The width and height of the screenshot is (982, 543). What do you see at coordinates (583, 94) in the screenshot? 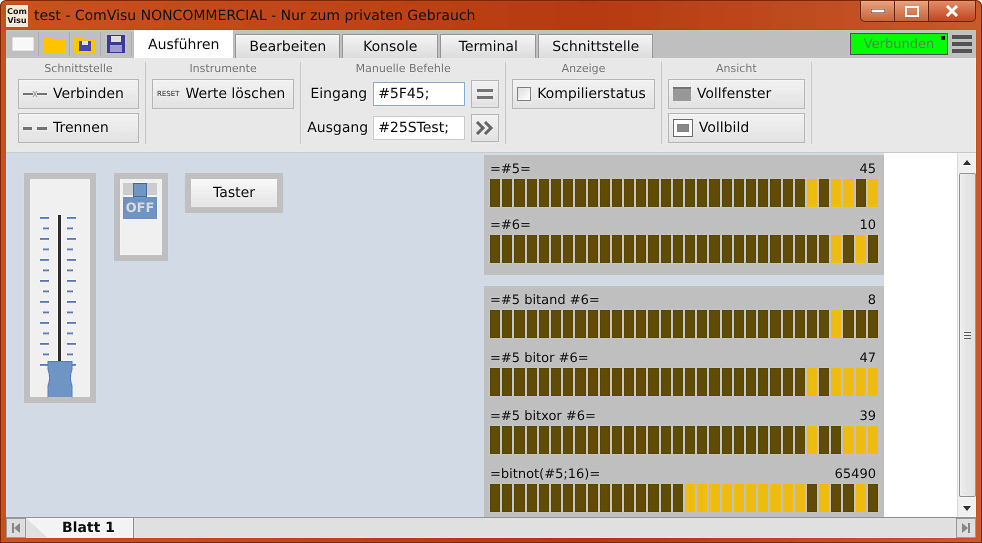
I see `checkbox-button: Kompilierstatus` at bounding box center [583, 94].